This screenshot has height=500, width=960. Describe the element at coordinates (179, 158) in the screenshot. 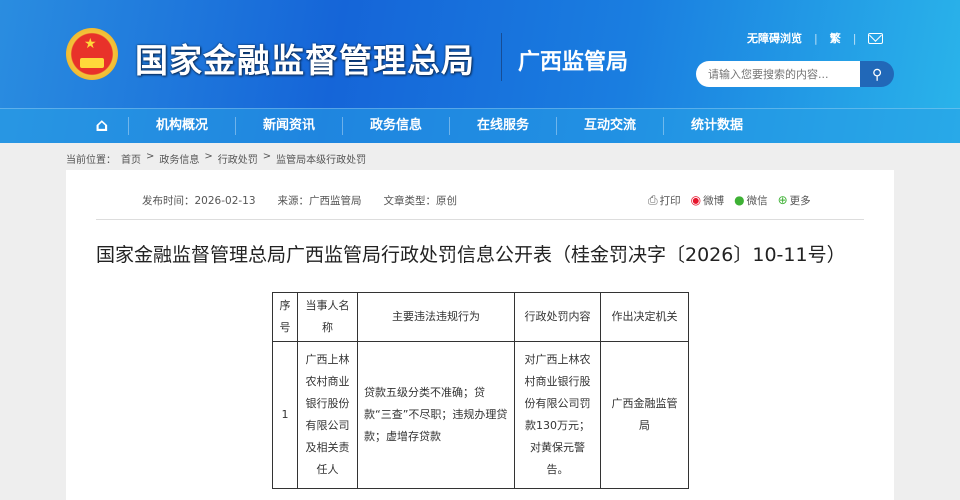

I see `breadcrumb-item: 政务信息` at that location.